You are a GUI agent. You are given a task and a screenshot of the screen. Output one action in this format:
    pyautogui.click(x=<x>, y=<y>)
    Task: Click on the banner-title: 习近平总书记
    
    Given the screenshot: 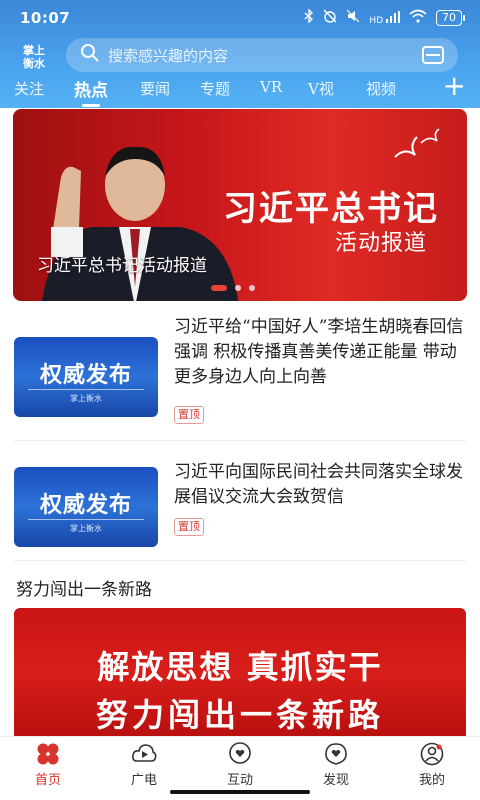 What is the action you would take?
    pyautogui.click(x=331, y=209)
    